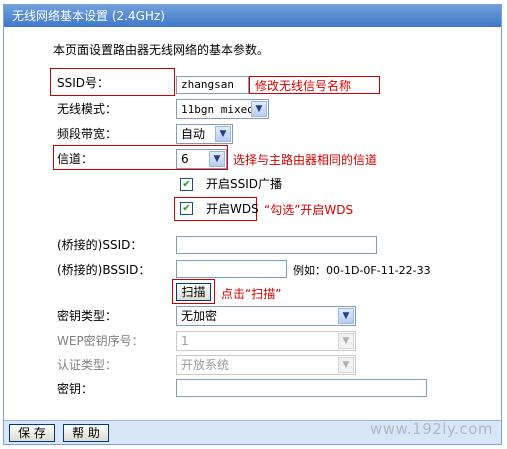 This screenshot has height=449, width=507. What do you see at coordinates (205, 365) in the screenshot?
I see `auth-type-value: 开放系统` at bounding box center [205, 365].